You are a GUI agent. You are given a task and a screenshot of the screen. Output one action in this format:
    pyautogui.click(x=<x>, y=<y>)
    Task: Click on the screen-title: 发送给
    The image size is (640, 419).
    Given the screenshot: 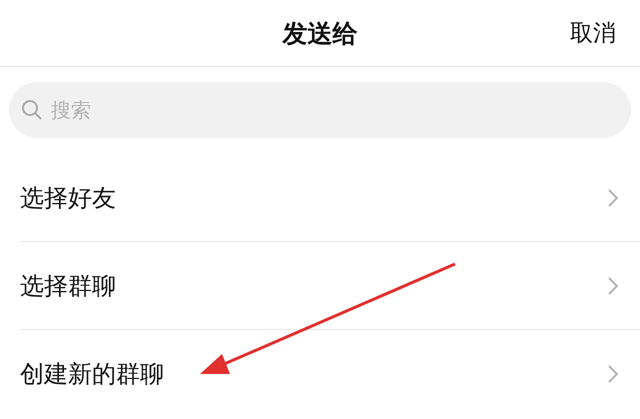 What is the action you would take?
    pyautogui.click(x=320, y=34)
    